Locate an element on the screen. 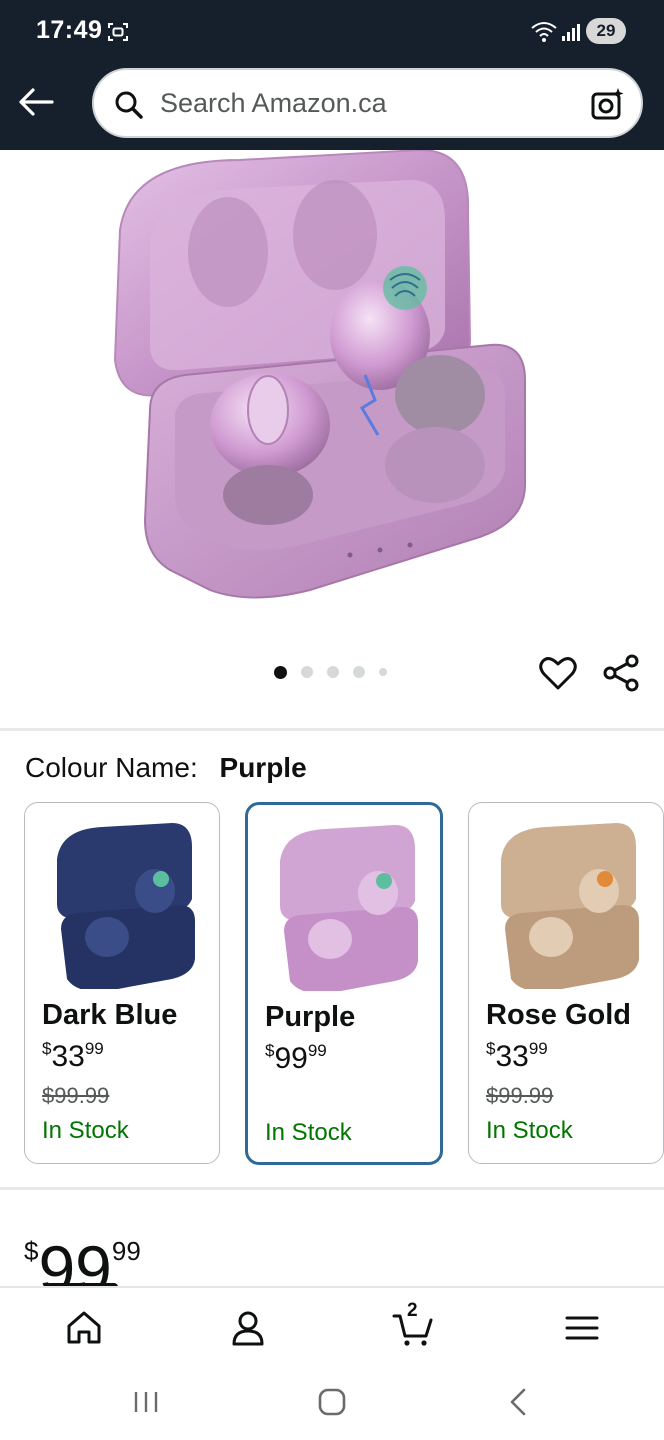 This screenshot has height=1440, width=664. camera-search-icon is located at coordinates (608, 104).